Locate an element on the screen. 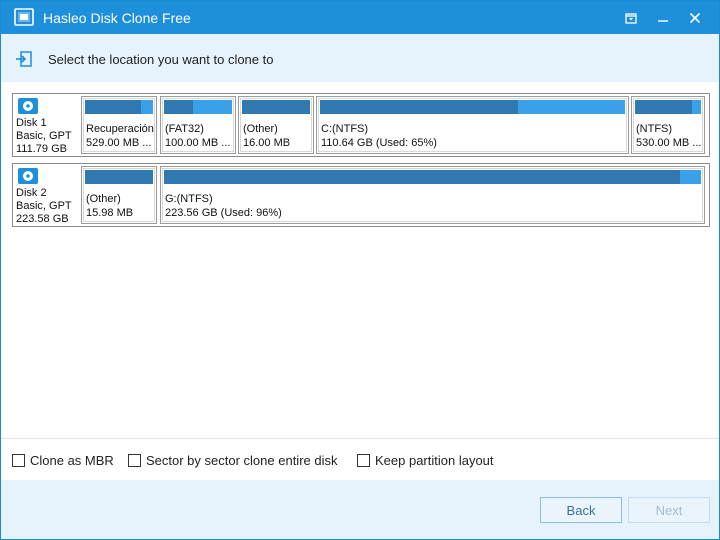 The width and height of the screenshot is (720, 540). clone-as-mbr-checkbox is located at coordinates (18, 460).